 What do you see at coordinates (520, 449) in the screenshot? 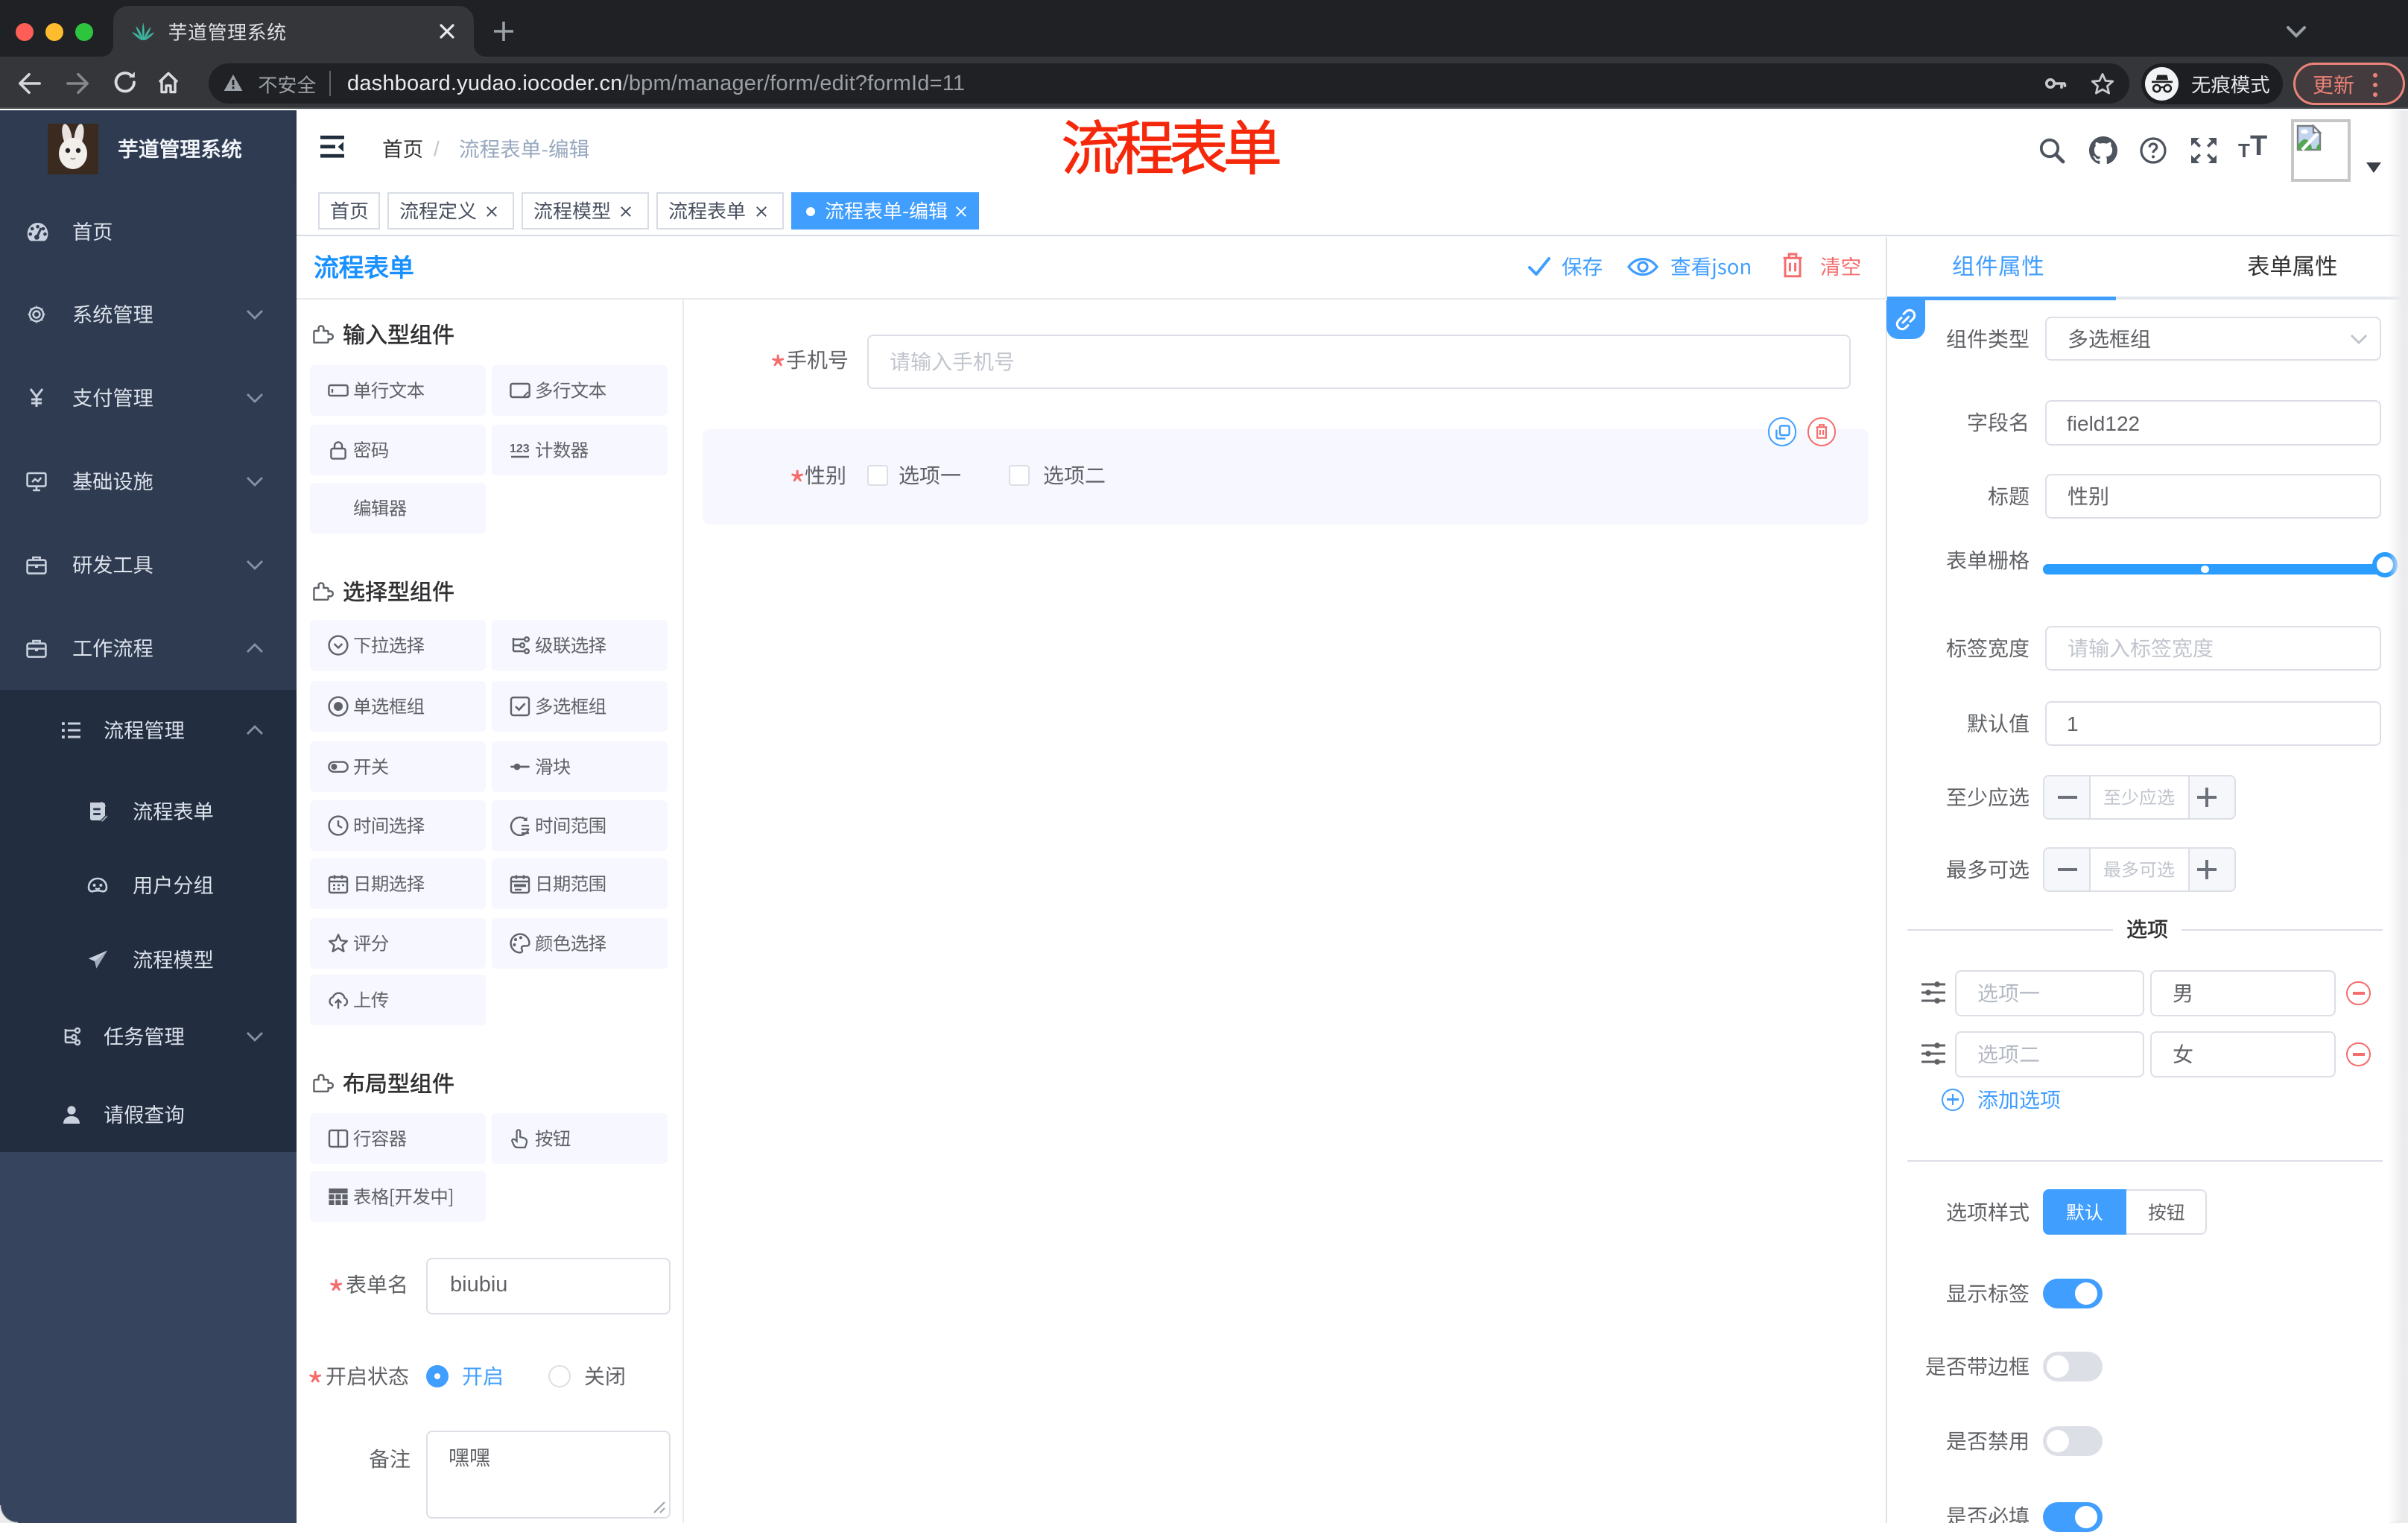
I see `svg-text: 123` at bounding box center [520, 449].